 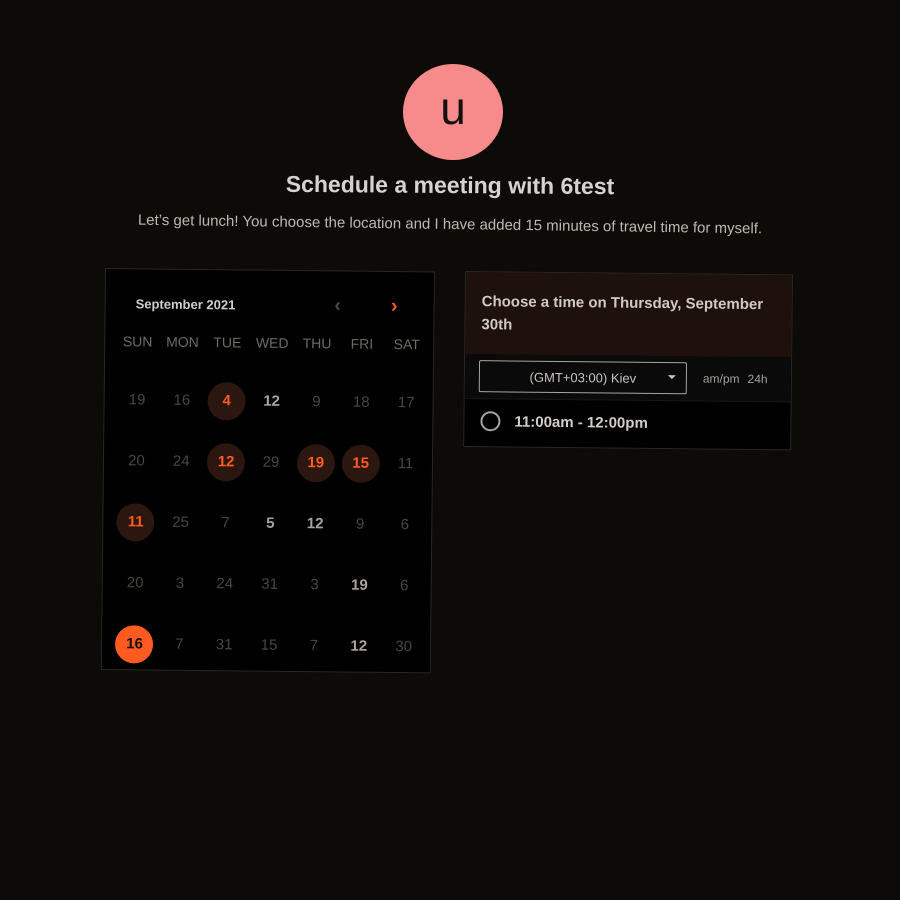 I want to click on avatar-letter: u, so click(x=453, y=108).